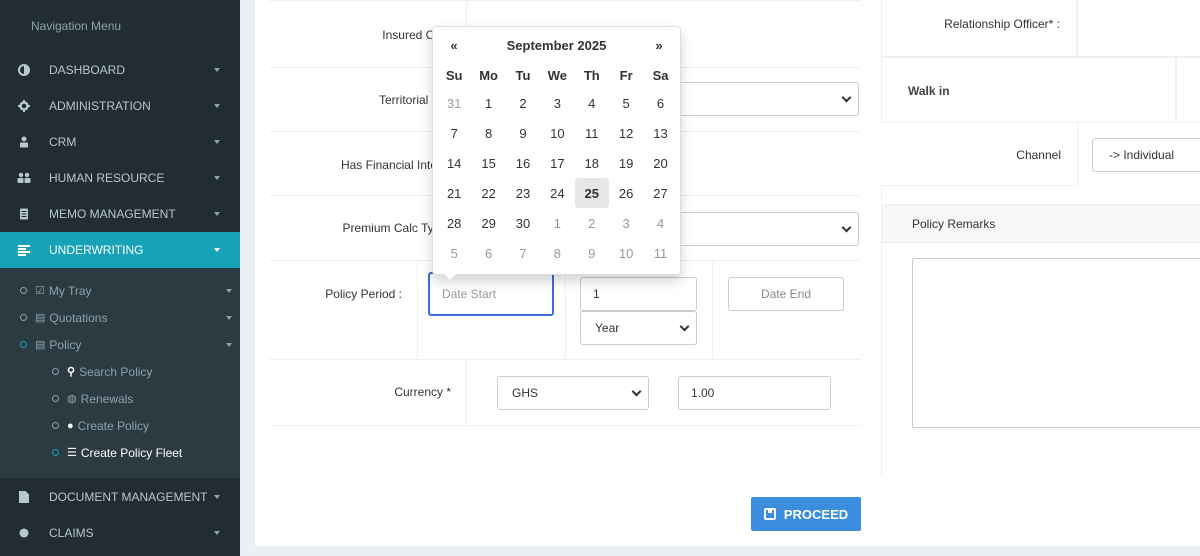 The image size is (1200, 556). Describe the element at coordinates (120, 142) in the screenshot. I see `menu-item-crm: CRM` at that location.